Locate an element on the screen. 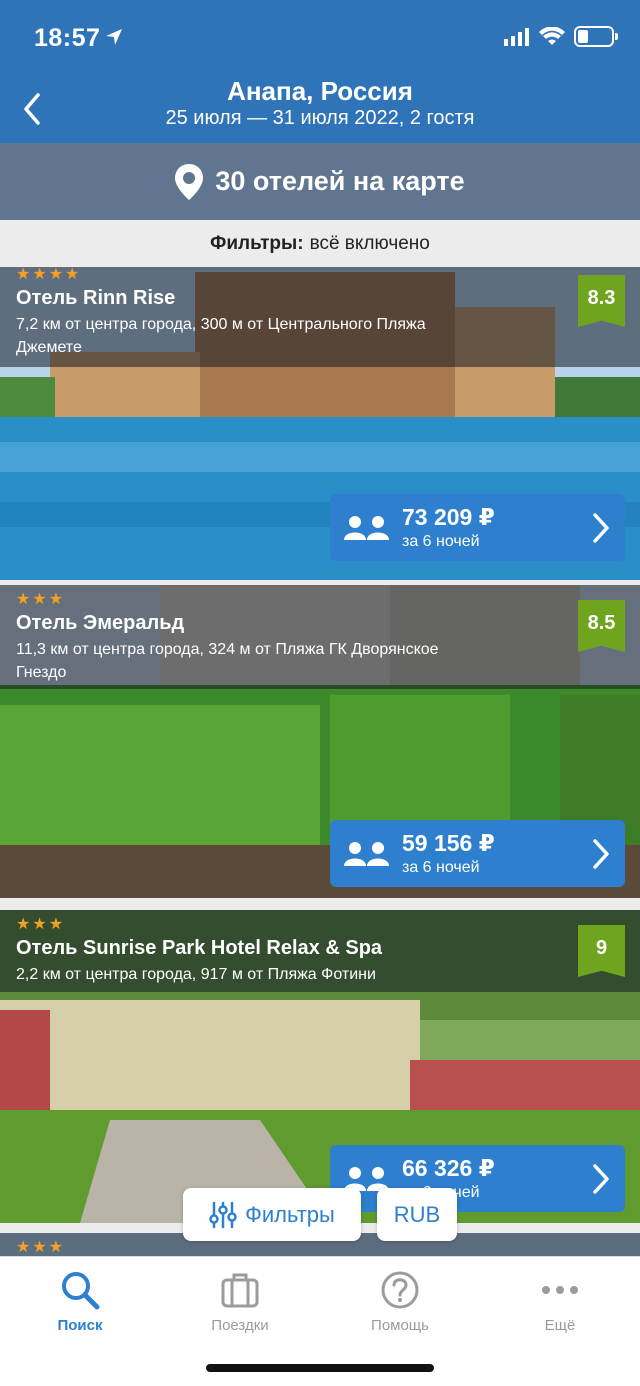 The height and width of the screenshot is (1386, 640). page-title: Анапа, Россия is located at coordinates (320, 91).